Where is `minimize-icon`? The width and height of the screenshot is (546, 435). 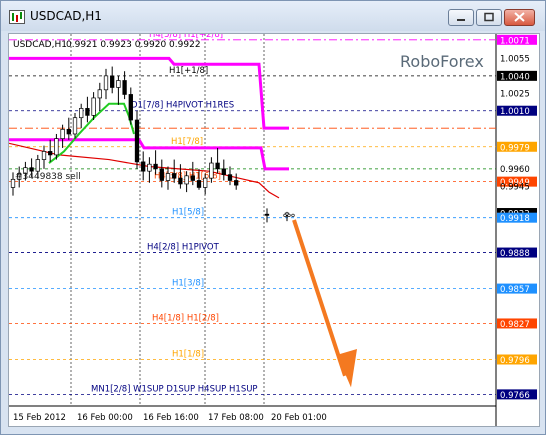 minimize-icon is located at coordinates (461, 20).